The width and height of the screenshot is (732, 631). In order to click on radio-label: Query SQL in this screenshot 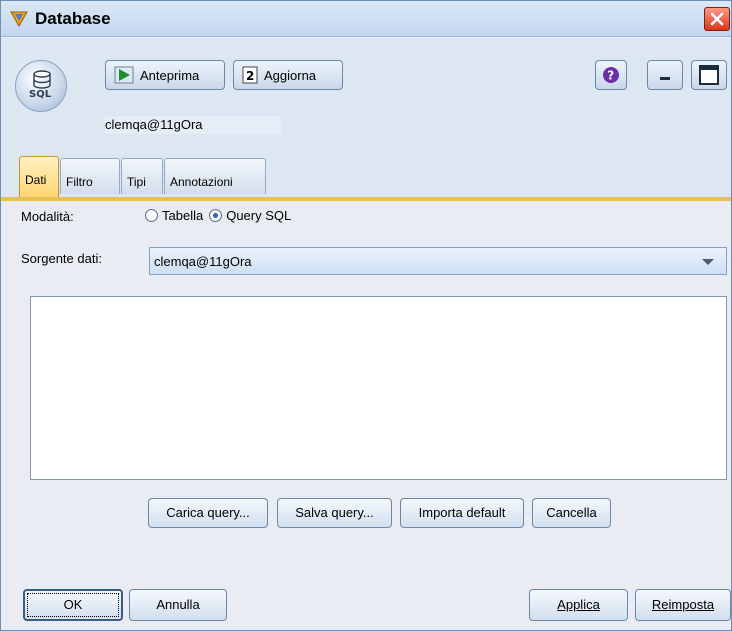, I will do `click(259, 215)`.